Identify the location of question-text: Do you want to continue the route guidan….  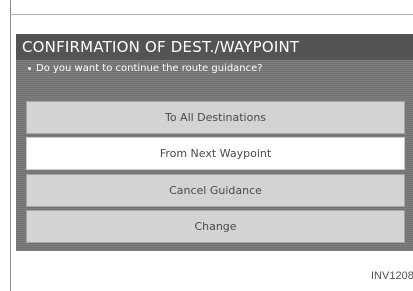
(149, 68).